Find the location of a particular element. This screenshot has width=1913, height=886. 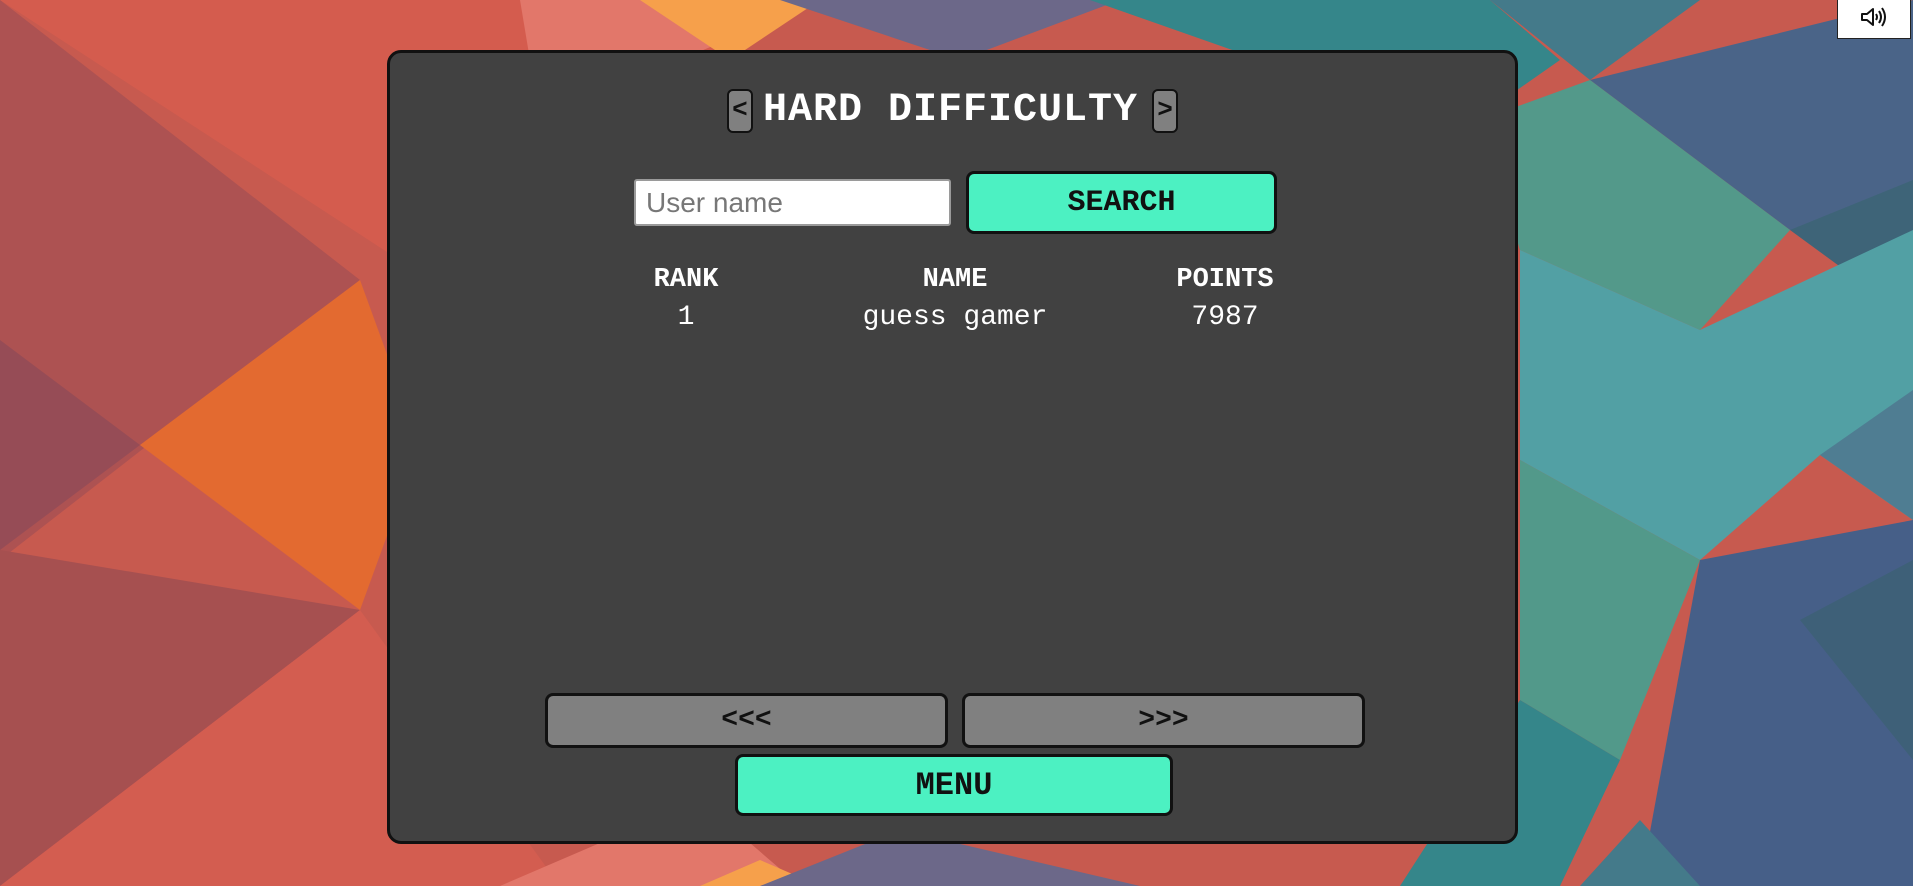

pagination-controls: <<< >>> is located at coordinates (955, 720).